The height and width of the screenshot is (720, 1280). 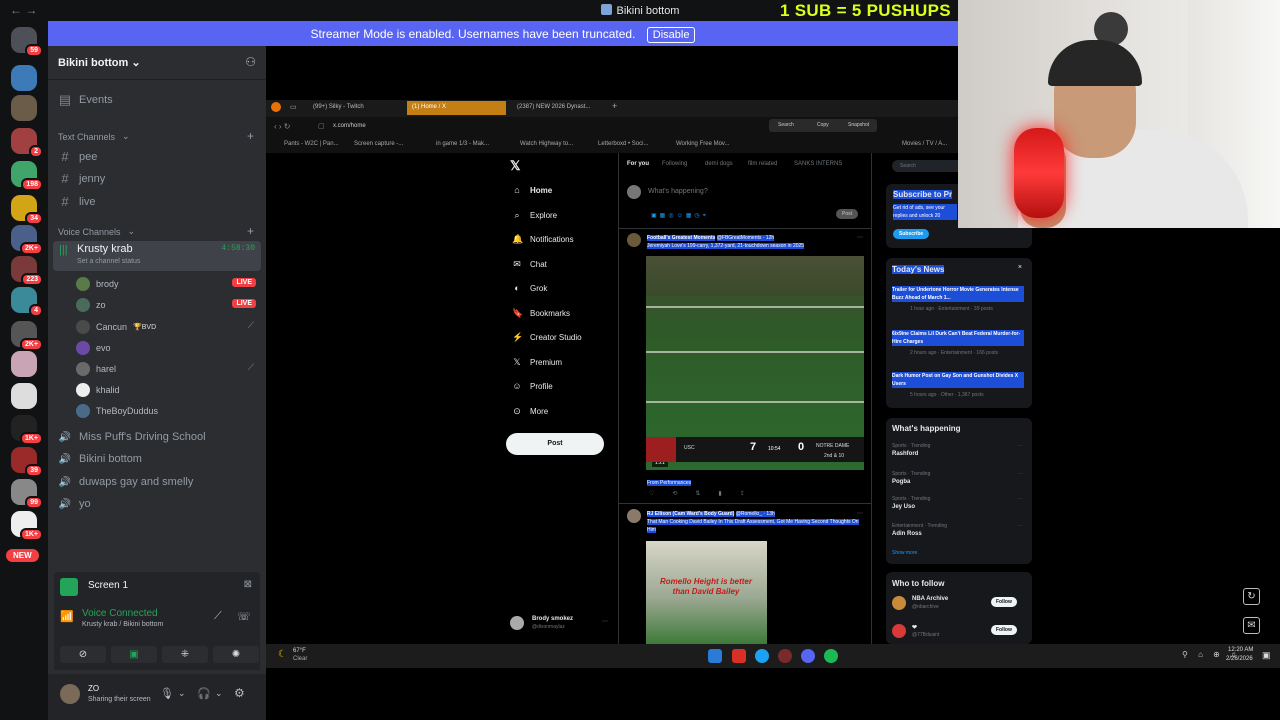 I want to click on share-screen-button: ▣, so click(x=134, y=654).